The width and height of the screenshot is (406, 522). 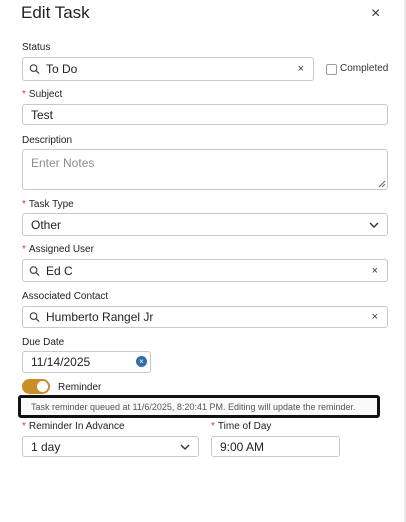 I want to click on status-label: Status, so click(x=36, y=47).